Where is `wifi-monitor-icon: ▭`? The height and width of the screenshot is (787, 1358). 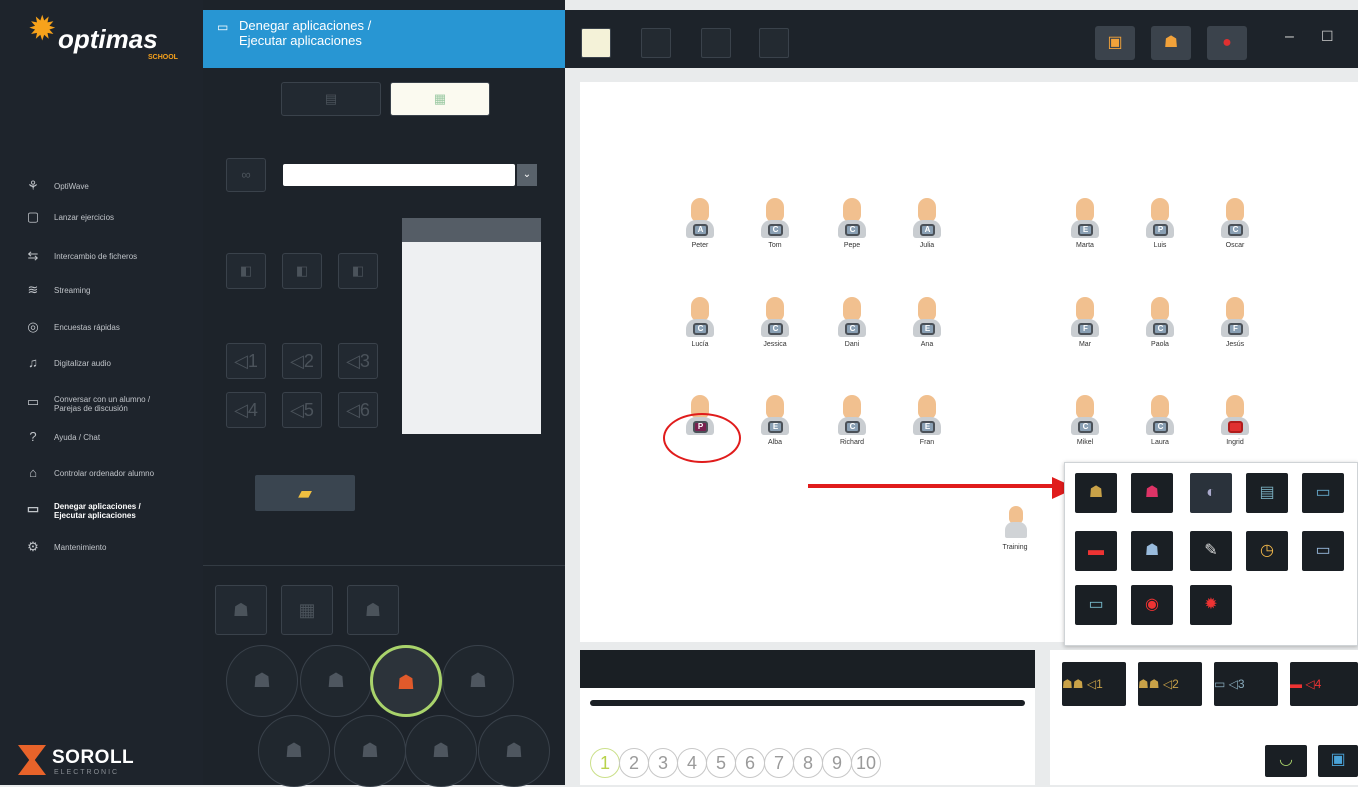 wifi-monitor-icon: ▭ is located at coordinates (1096, 605).